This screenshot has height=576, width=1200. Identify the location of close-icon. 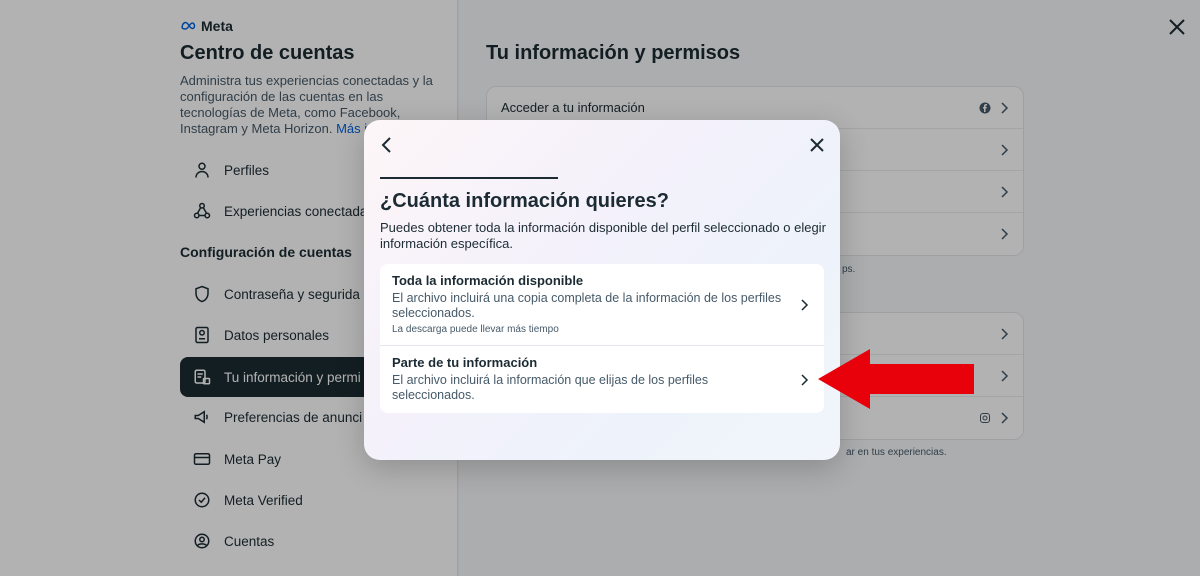
(817, 145).